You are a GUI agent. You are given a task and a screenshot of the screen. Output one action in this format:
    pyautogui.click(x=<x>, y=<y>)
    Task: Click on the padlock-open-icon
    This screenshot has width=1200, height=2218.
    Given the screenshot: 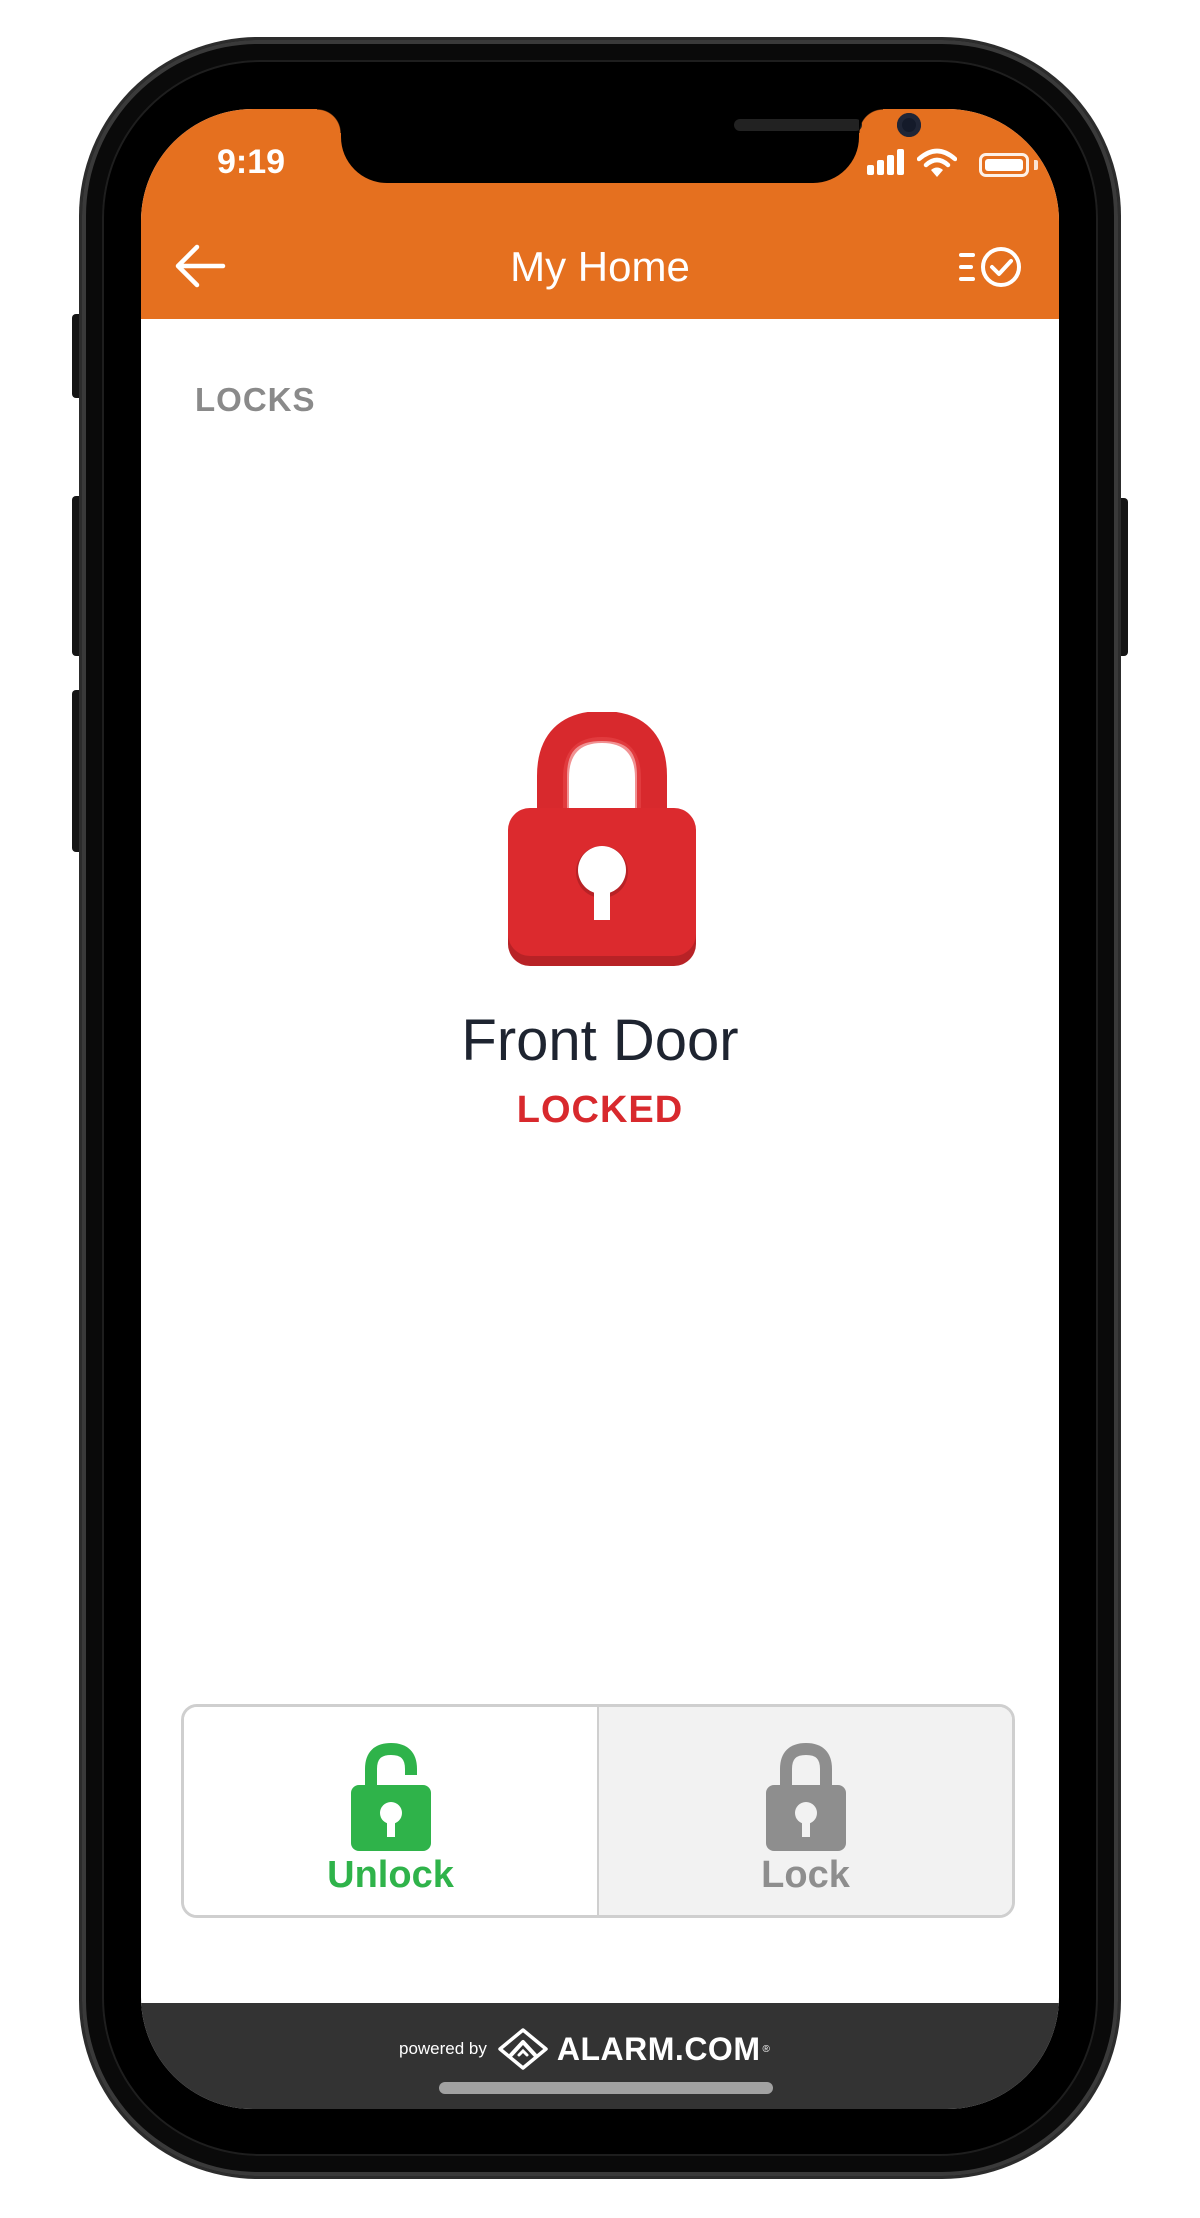 What is the action you would take?
    pyautogui.click(x=390, y=1796)
    